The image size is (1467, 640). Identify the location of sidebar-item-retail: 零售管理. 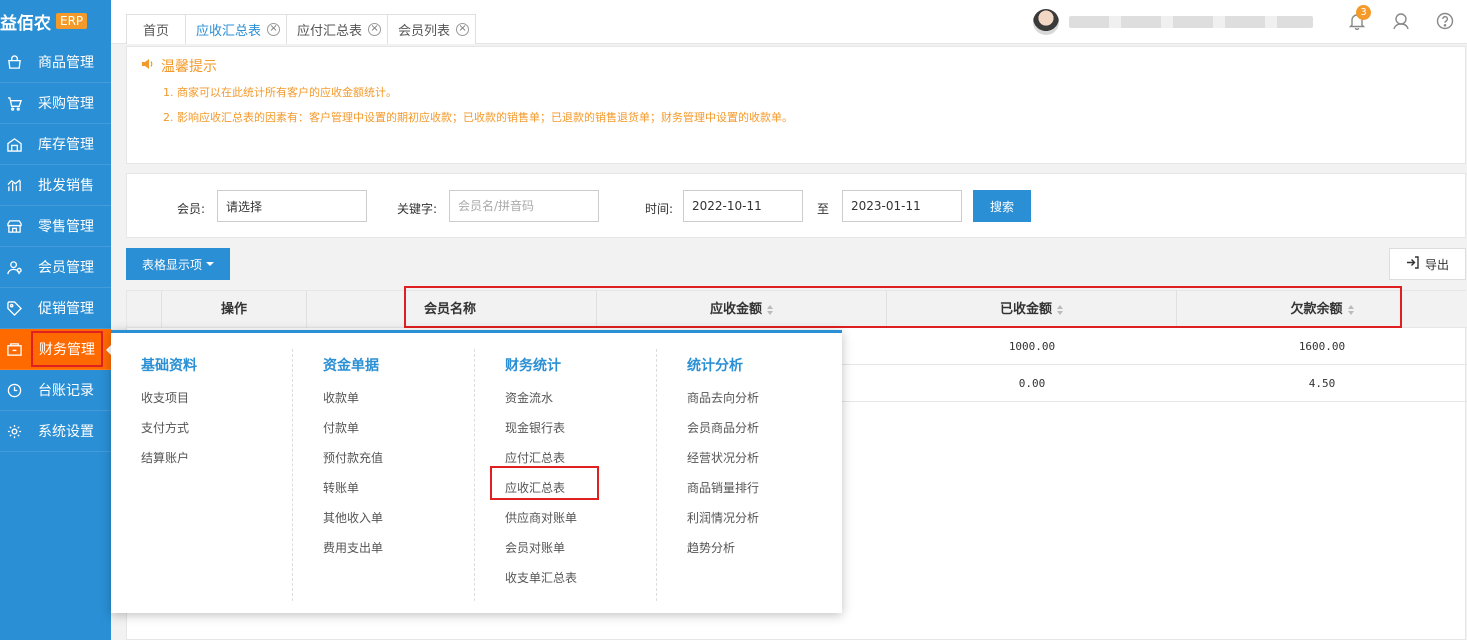
(55, 226).